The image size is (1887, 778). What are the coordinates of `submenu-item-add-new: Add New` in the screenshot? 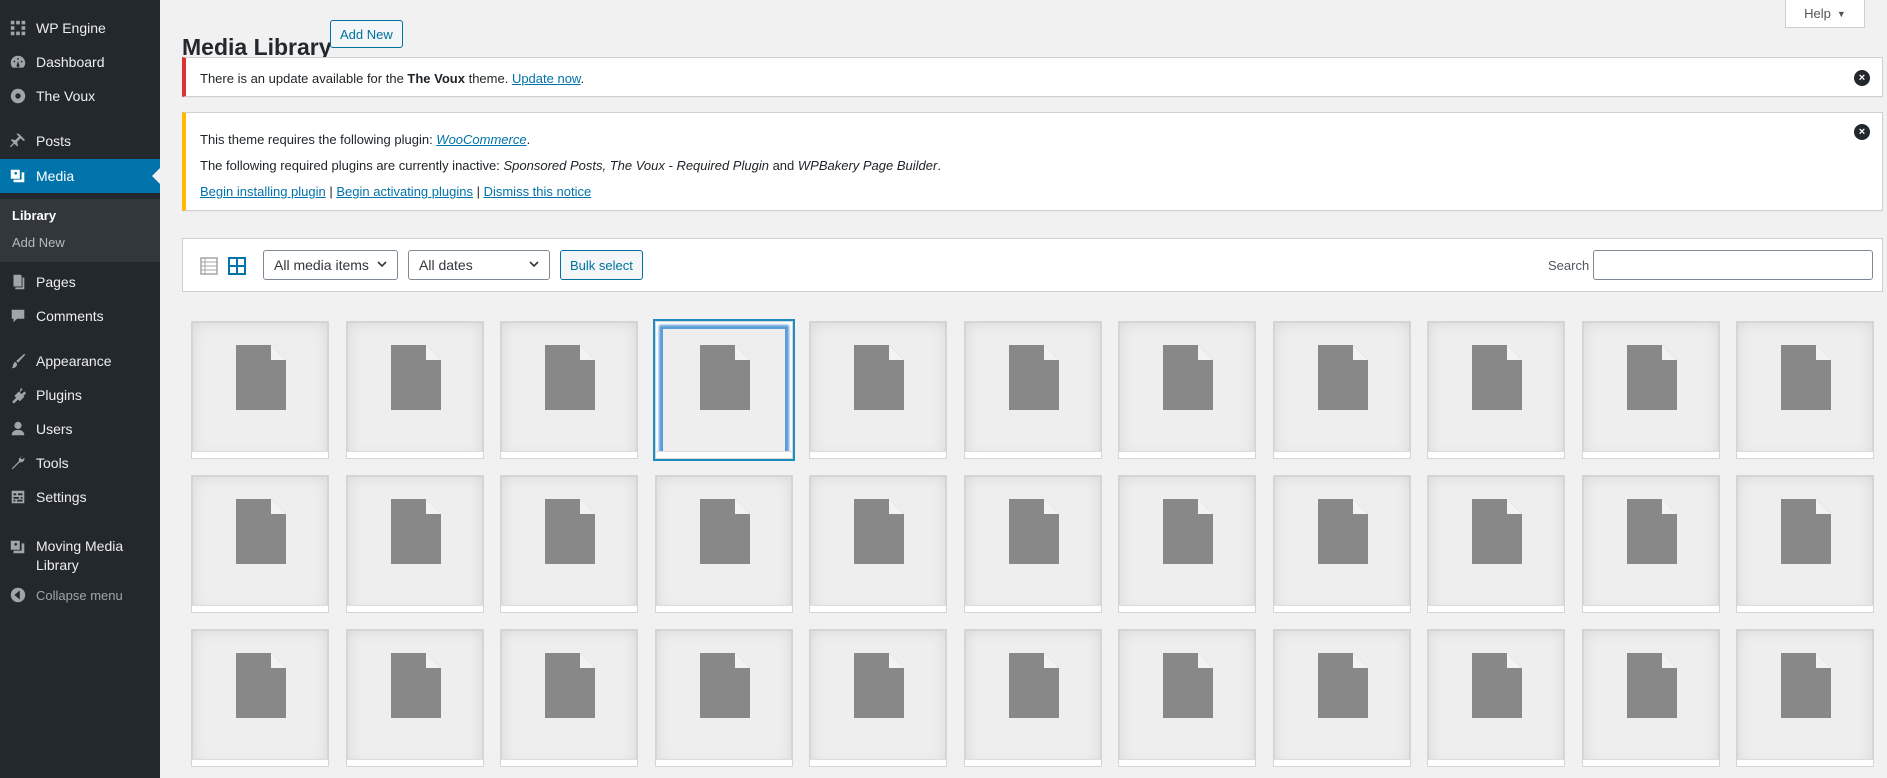 It's located at (38, 242).